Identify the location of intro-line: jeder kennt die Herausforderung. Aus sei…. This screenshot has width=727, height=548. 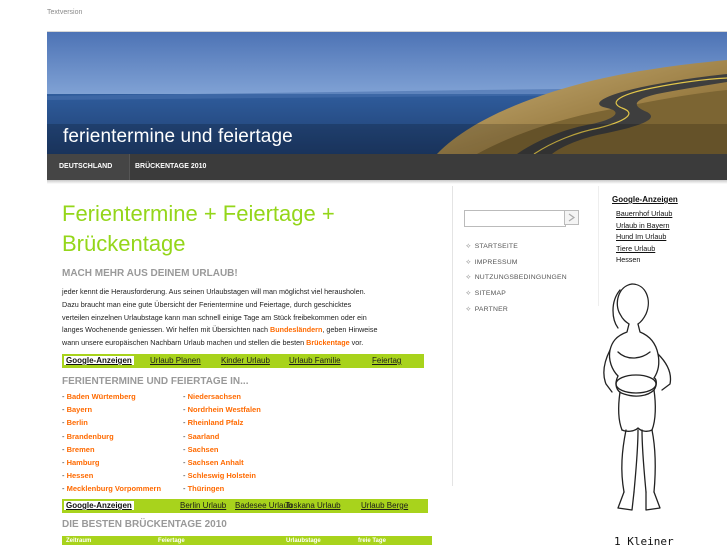
(214, 291).